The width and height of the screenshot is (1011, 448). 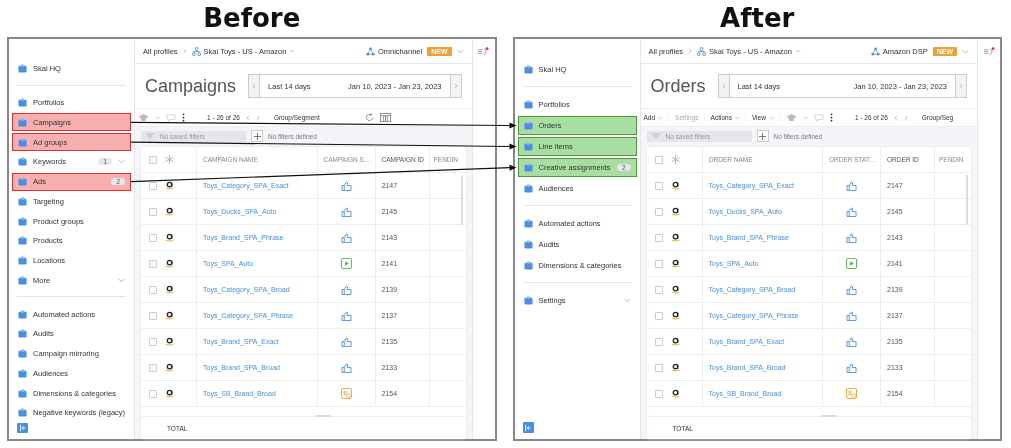 What do you see at coordinates (252, 18) in the screenshot?
I see `panel-heading: Before` at bounding box center [252, 18].